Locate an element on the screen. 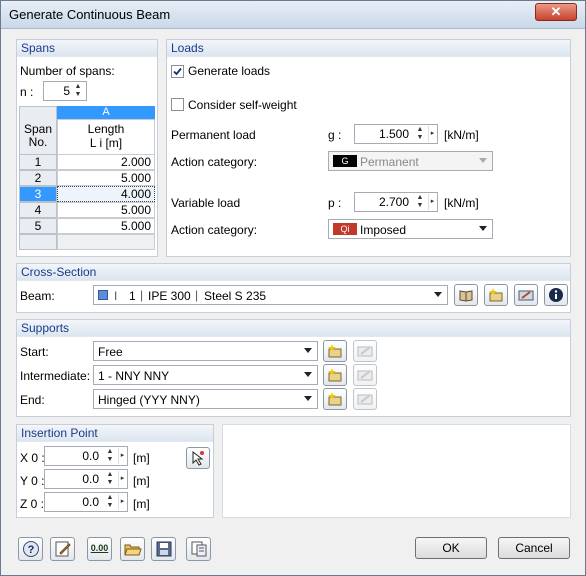 This screenshot has width=586, height=576. edit-section-button is located at coordinates (526, 295).